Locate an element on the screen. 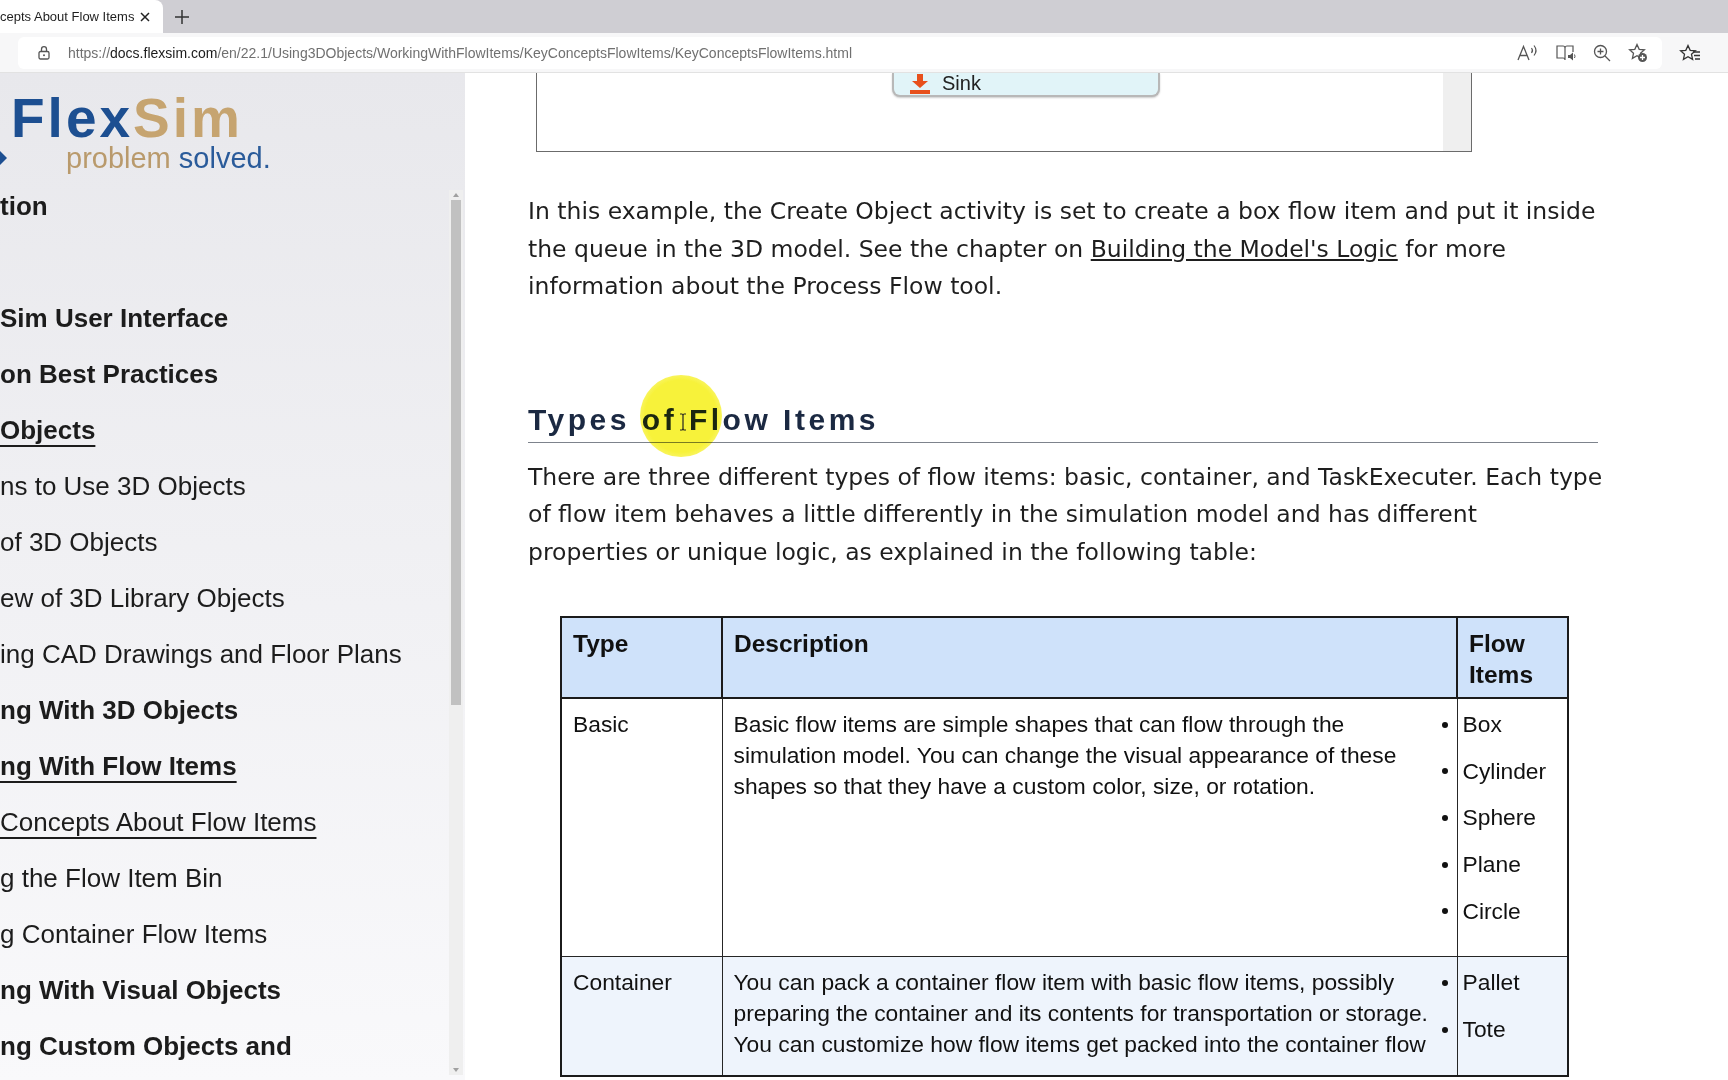 This screenshot has width=1728, height=1080. list-item-text: Cylinder is located at coordinates (1504, 771).